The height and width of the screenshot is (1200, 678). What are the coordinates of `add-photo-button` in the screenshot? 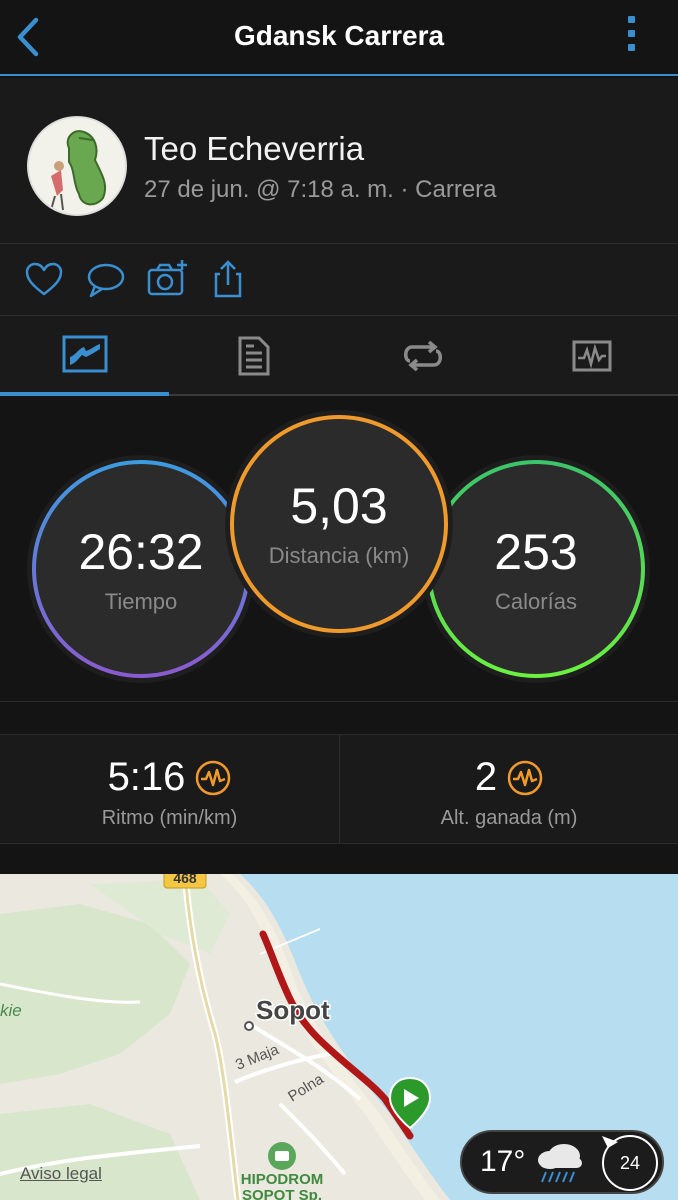 It's located at (167, 280).